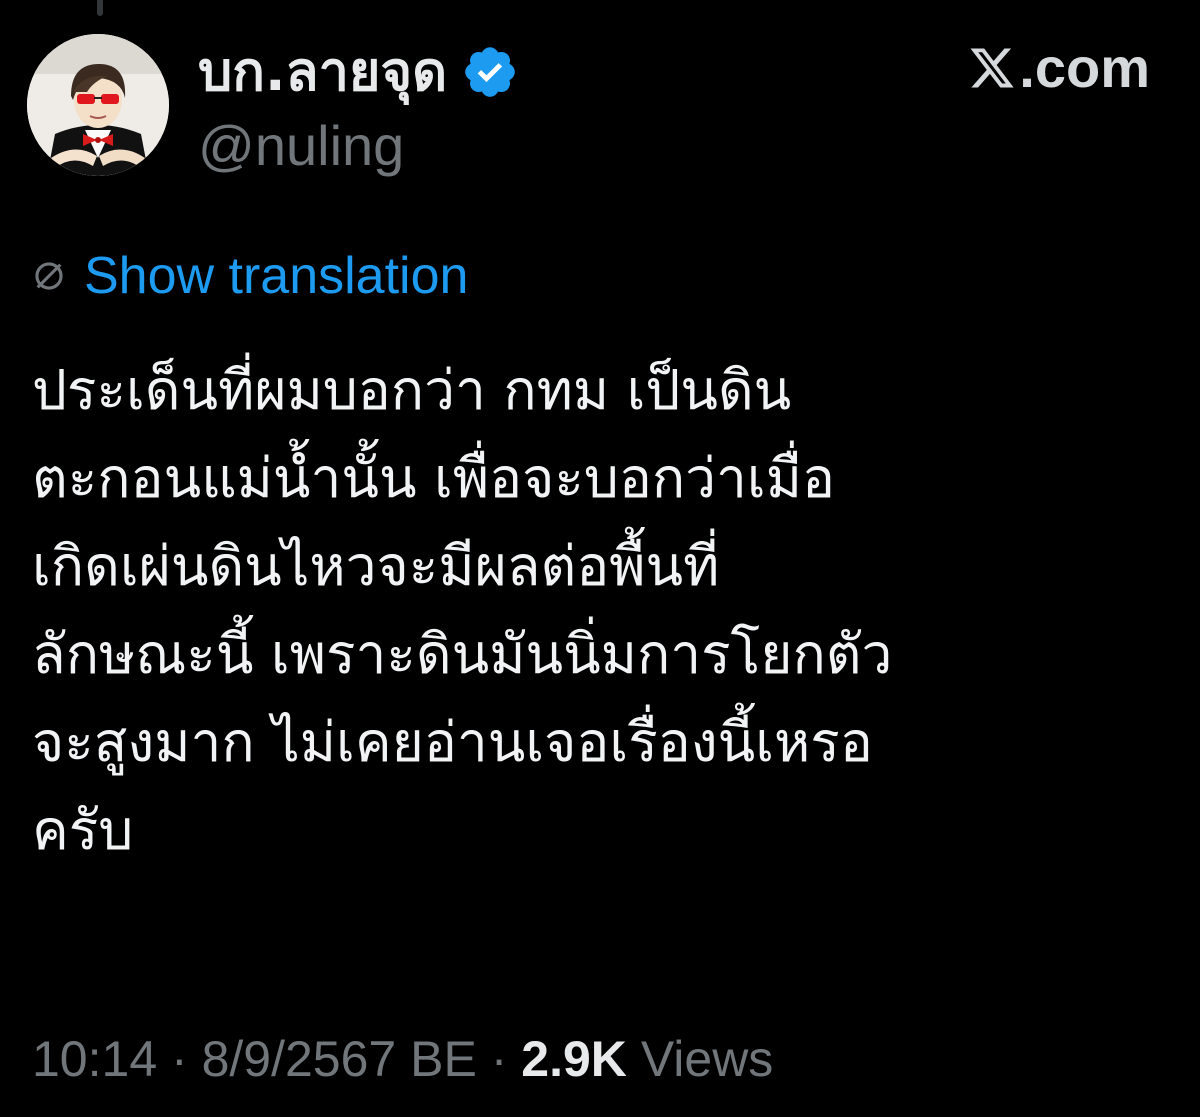 The height and width of the screenshot is (1117, 1200). Describe the element at coordinates (707, 1059) in the screenshot. I see `views-label: Views` at that location.